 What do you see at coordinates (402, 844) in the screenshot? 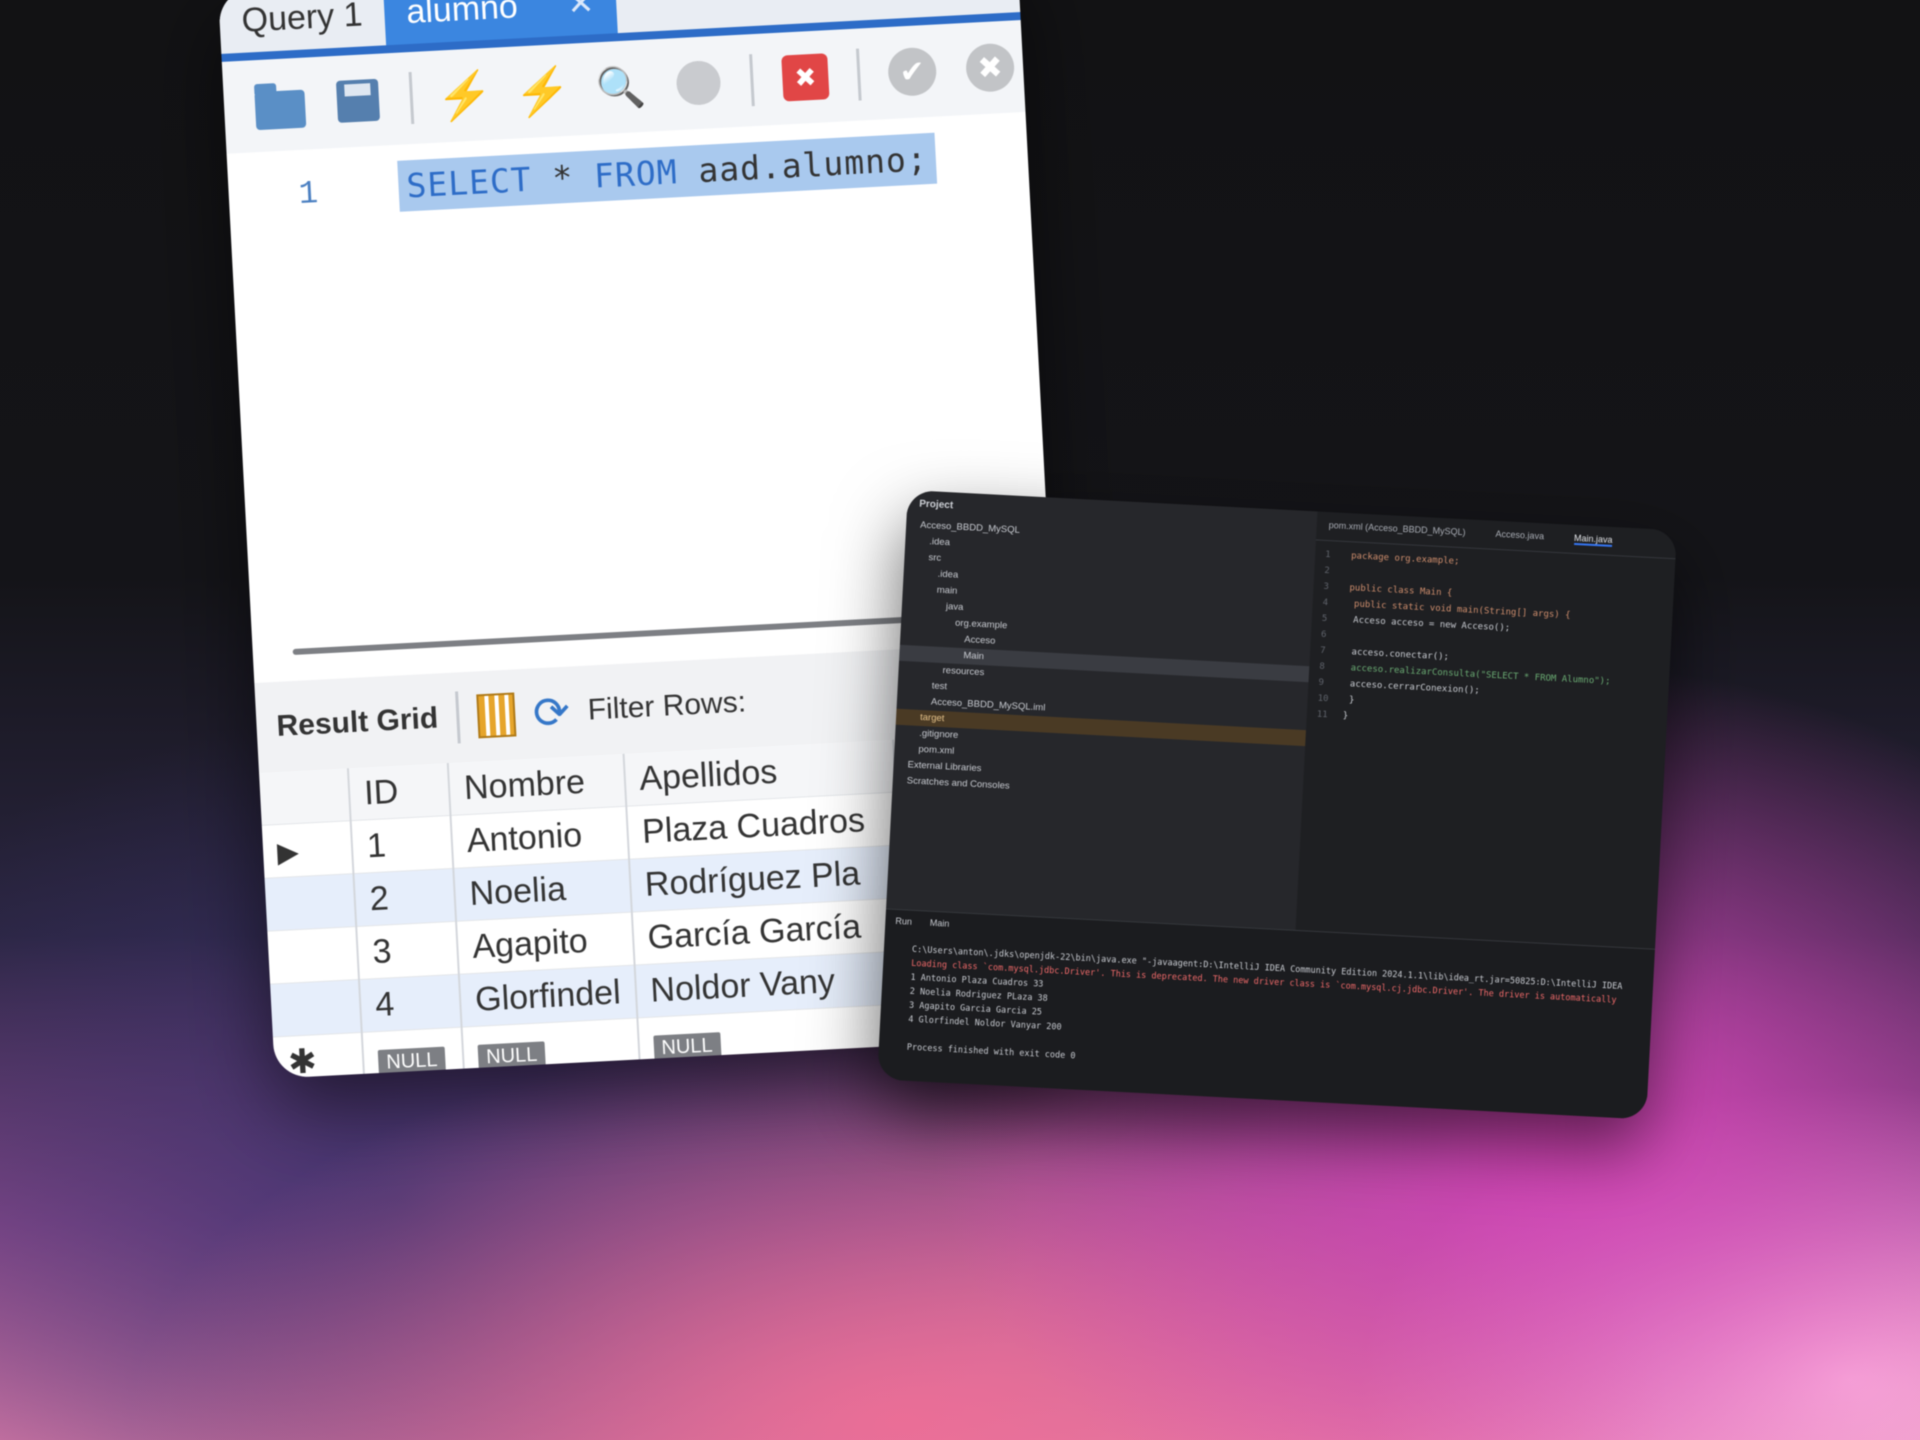
I see `cell-id: 1` at bounding box center [402, 844].